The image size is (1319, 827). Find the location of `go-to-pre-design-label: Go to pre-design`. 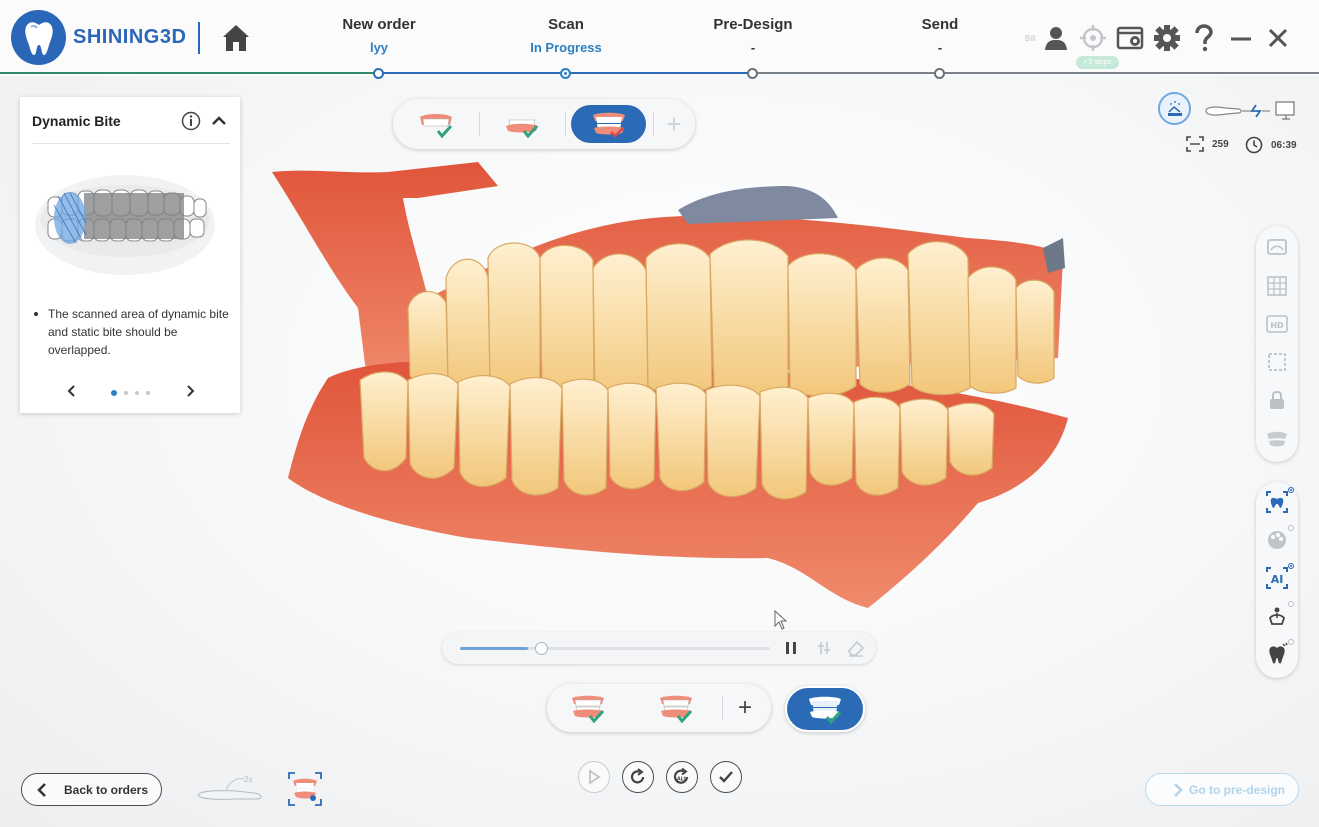

go-to-pre-design-label: Go to pre-design is located at coordinates (1237, 789).